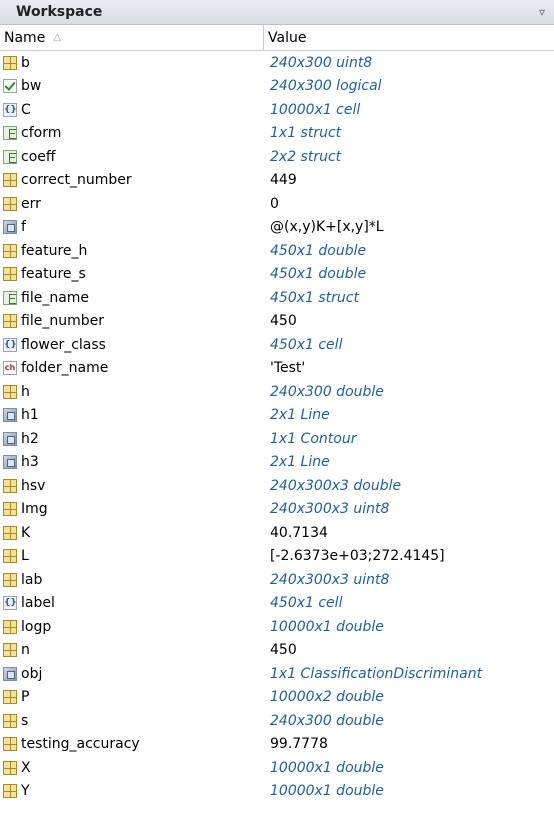 Image resolution: width=554 pixels, height=823 pixels. I want to click on variable-row: cform 1x1 struct, so click(277, 134).